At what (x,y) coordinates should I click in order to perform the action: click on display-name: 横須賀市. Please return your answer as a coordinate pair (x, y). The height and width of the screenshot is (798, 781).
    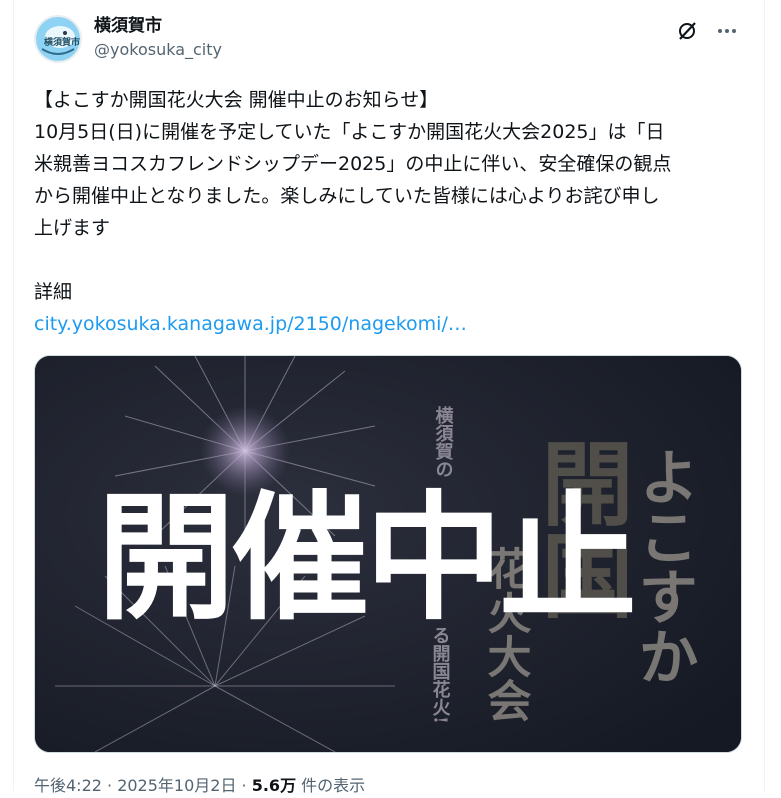
    Looking at the image, I should click on (158, 26).